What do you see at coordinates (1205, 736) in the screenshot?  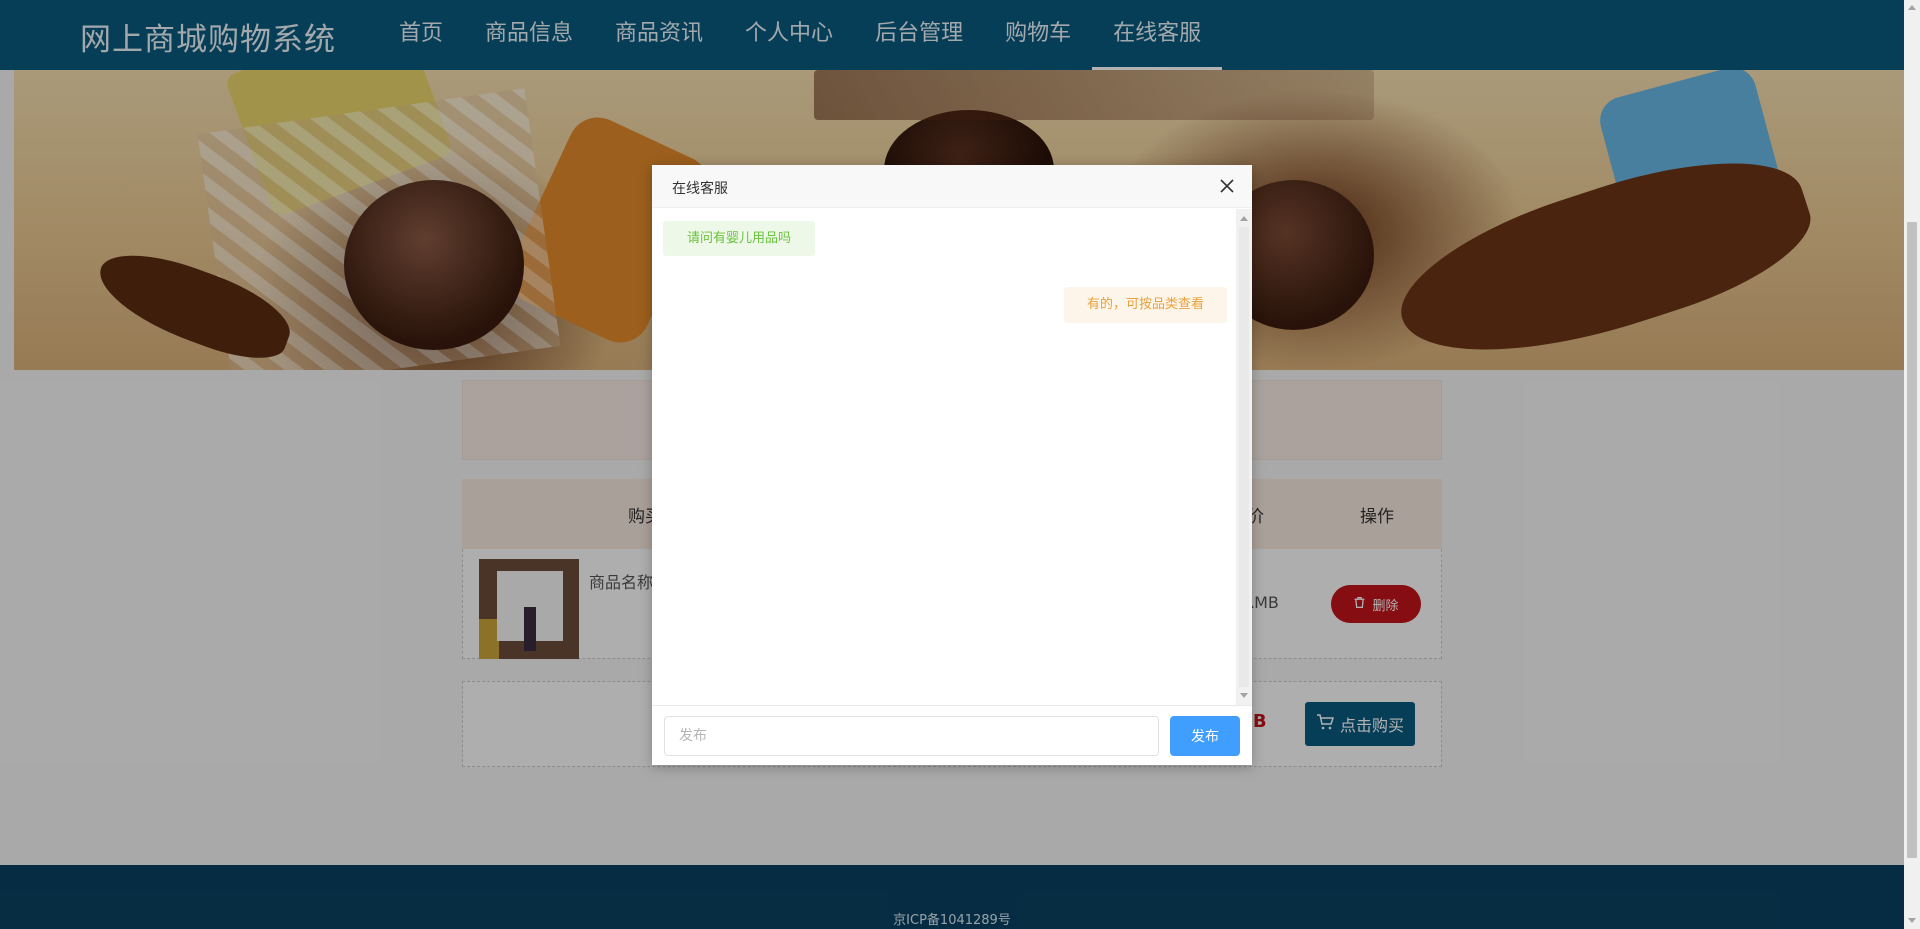 I see `send-button: 发布` at bounding box center [1205, 736].